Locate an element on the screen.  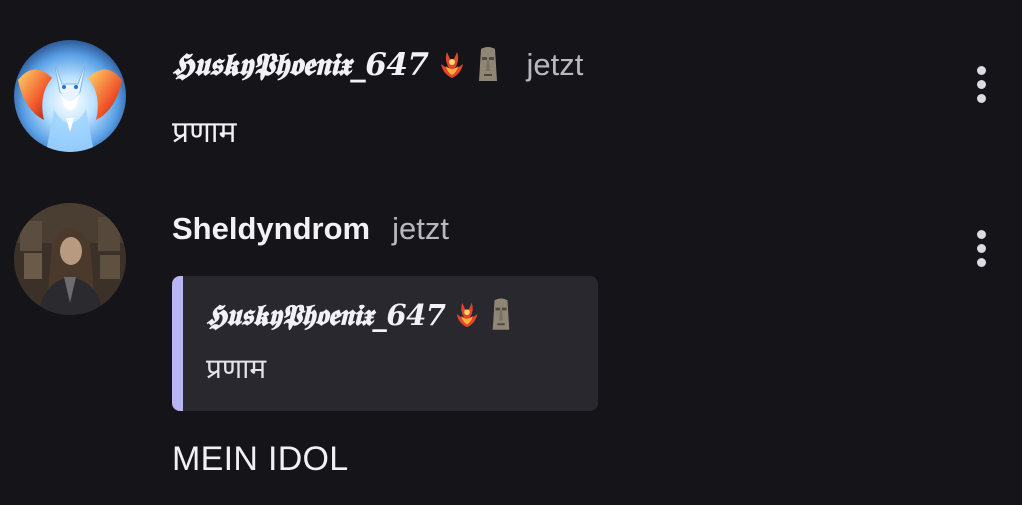
reply-quote: 𝕳𝖚𝖘𝖐𝖞𝕻𝖍𝖔𝖊𝖓𝖎𝖝_647 प्रणाम is located at coordinates (385, 343).